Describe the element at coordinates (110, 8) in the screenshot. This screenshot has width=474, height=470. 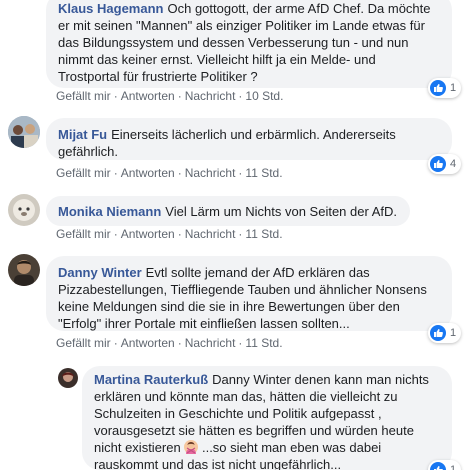
I see `comment-author: Klaus Hagemann` at that location.